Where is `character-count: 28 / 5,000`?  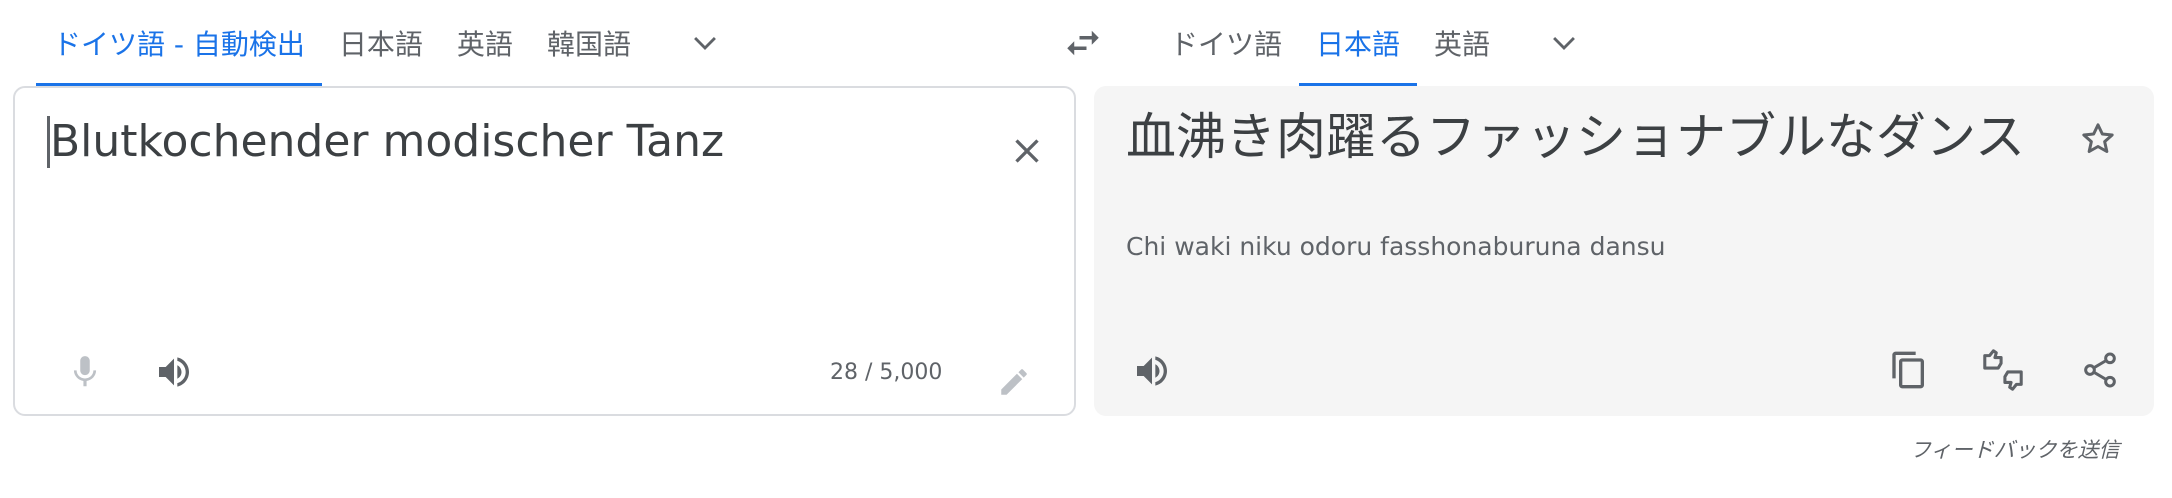 character-count: 28 / 5,000 is located at coordinates (886, 372).